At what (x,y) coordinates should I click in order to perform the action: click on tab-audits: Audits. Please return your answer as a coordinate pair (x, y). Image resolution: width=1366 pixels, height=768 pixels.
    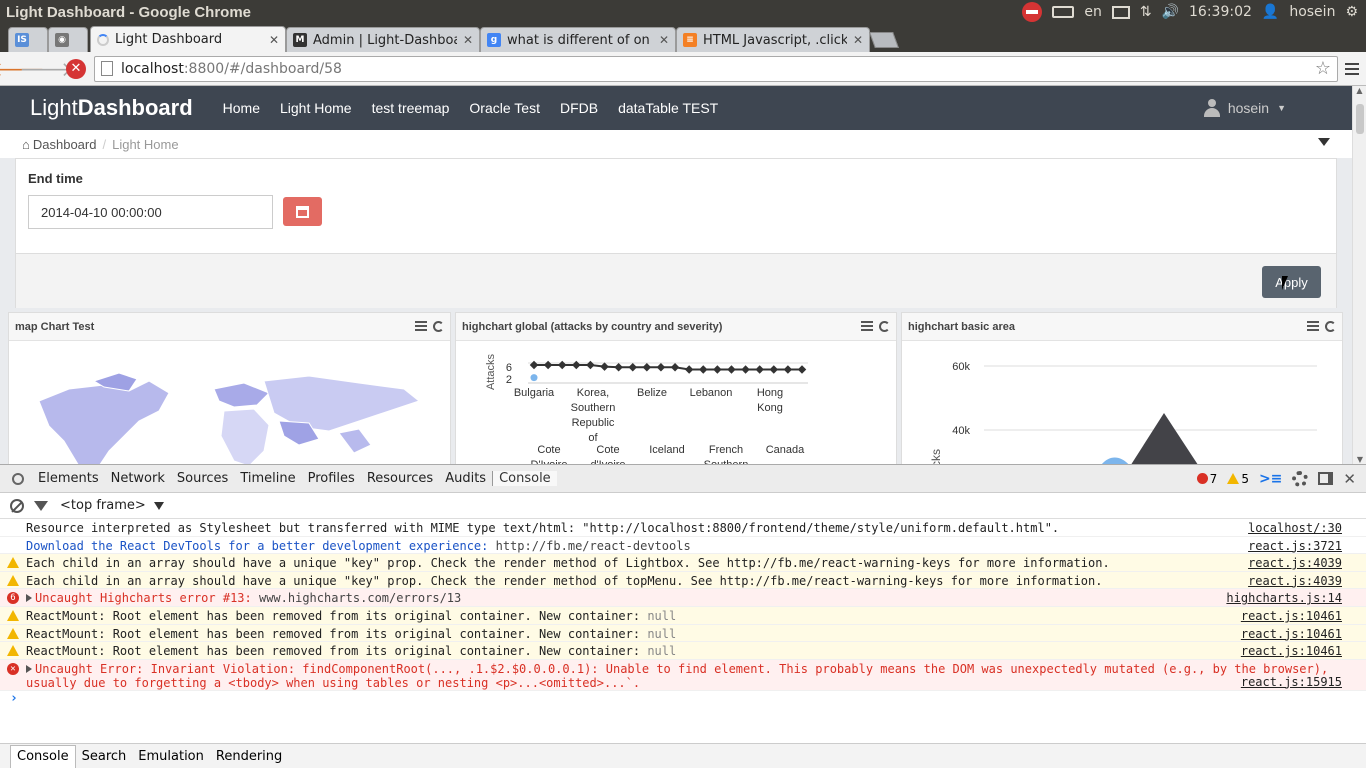
    Looking at the image, I should click on (465, 478).